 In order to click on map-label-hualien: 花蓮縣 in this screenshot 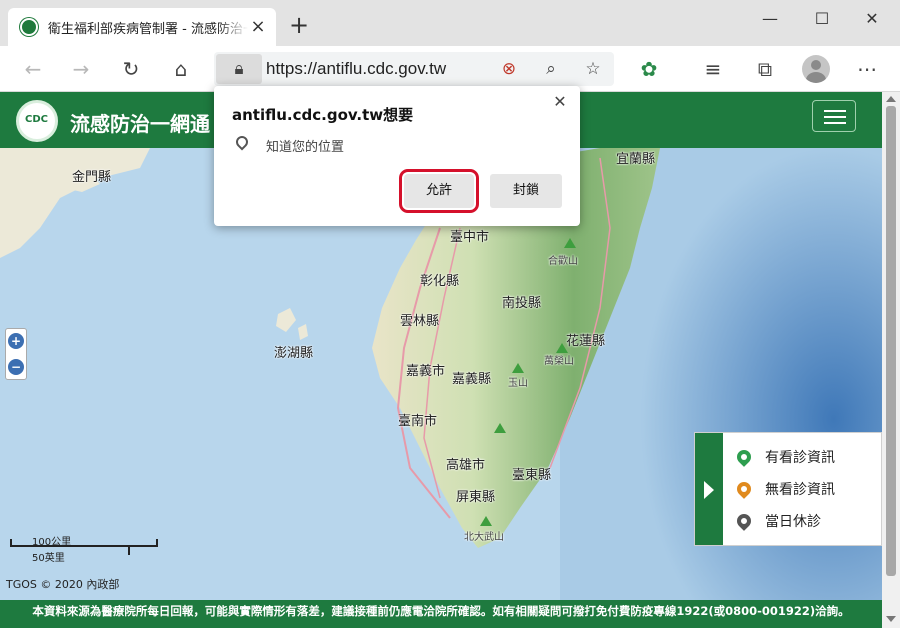, I will do `click(586, 341)`.